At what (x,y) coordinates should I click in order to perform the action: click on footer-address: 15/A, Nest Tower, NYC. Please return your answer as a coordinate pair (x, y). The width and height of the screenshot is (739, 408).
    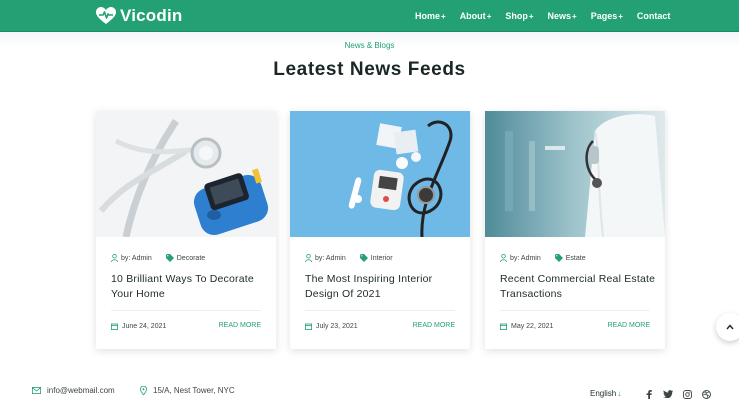
    Looking at the image, I should click on (187, 390).